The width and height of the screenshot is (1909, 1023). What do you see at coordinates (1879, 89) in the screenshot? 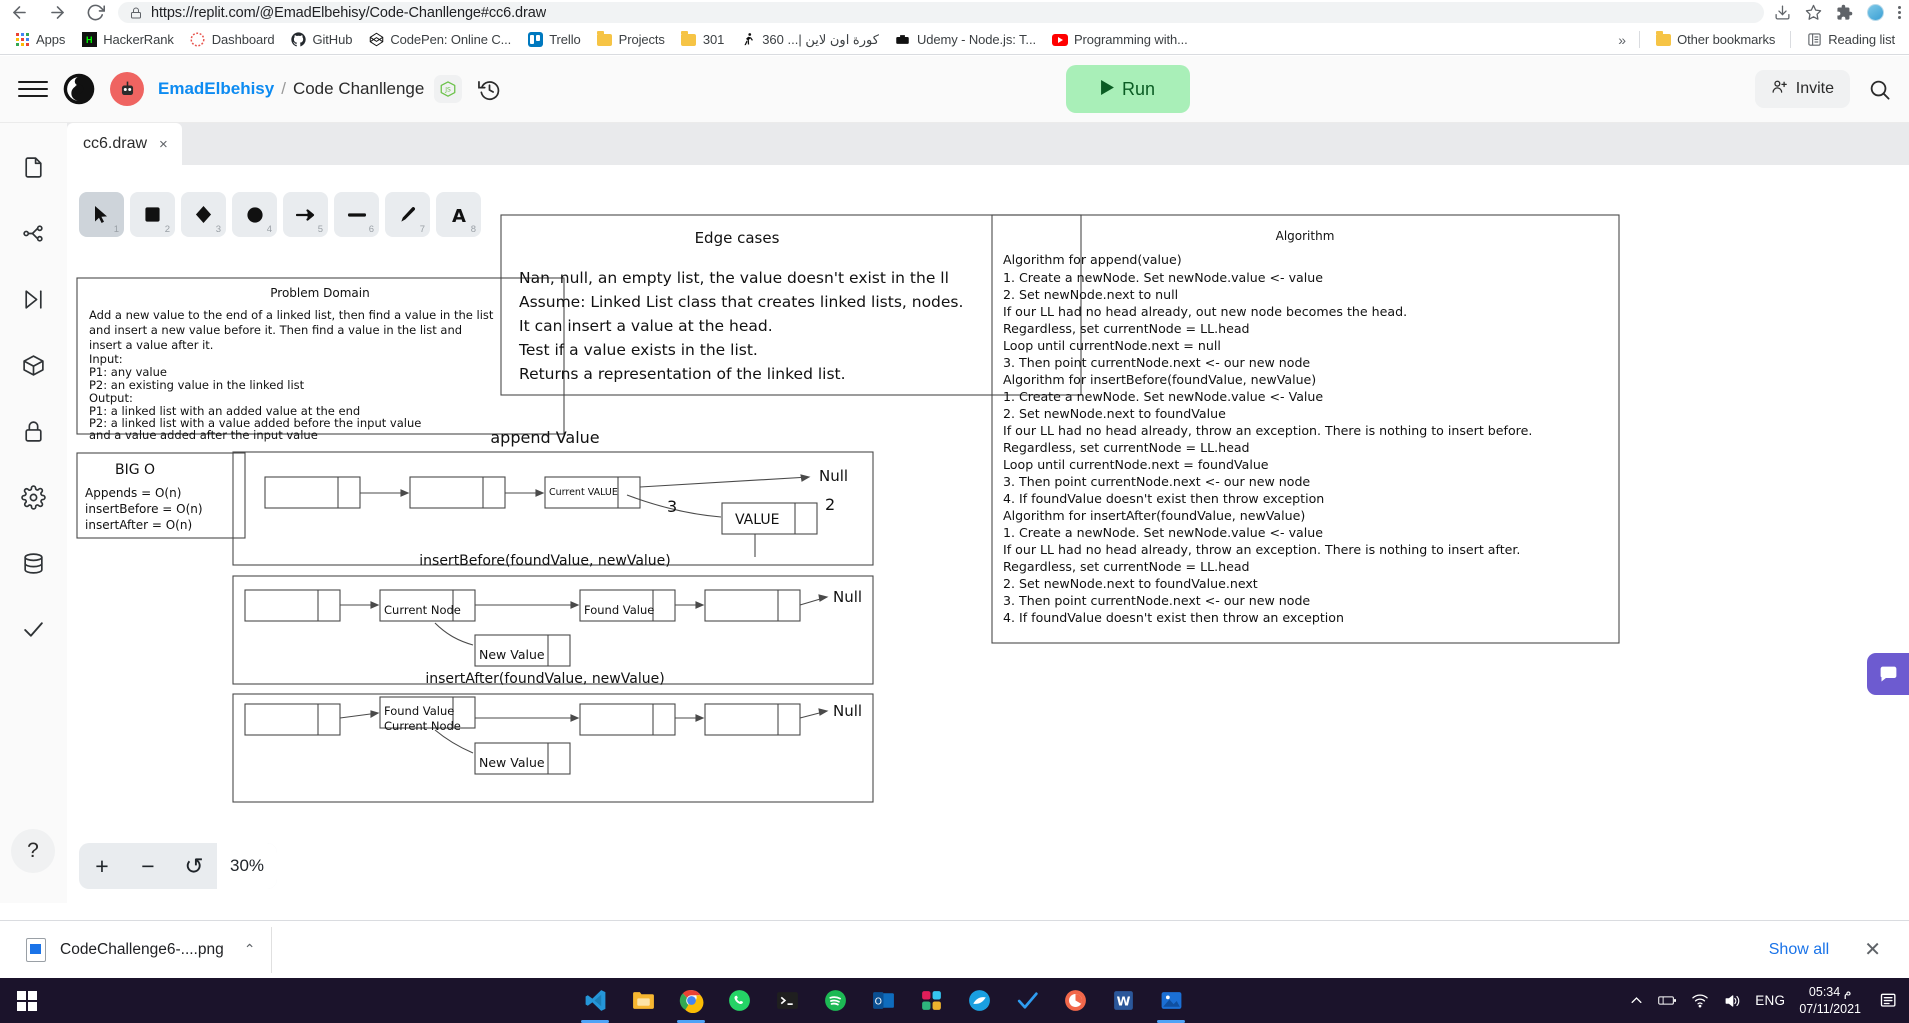
I see `search-icon` at bounding box center [1879, 89].